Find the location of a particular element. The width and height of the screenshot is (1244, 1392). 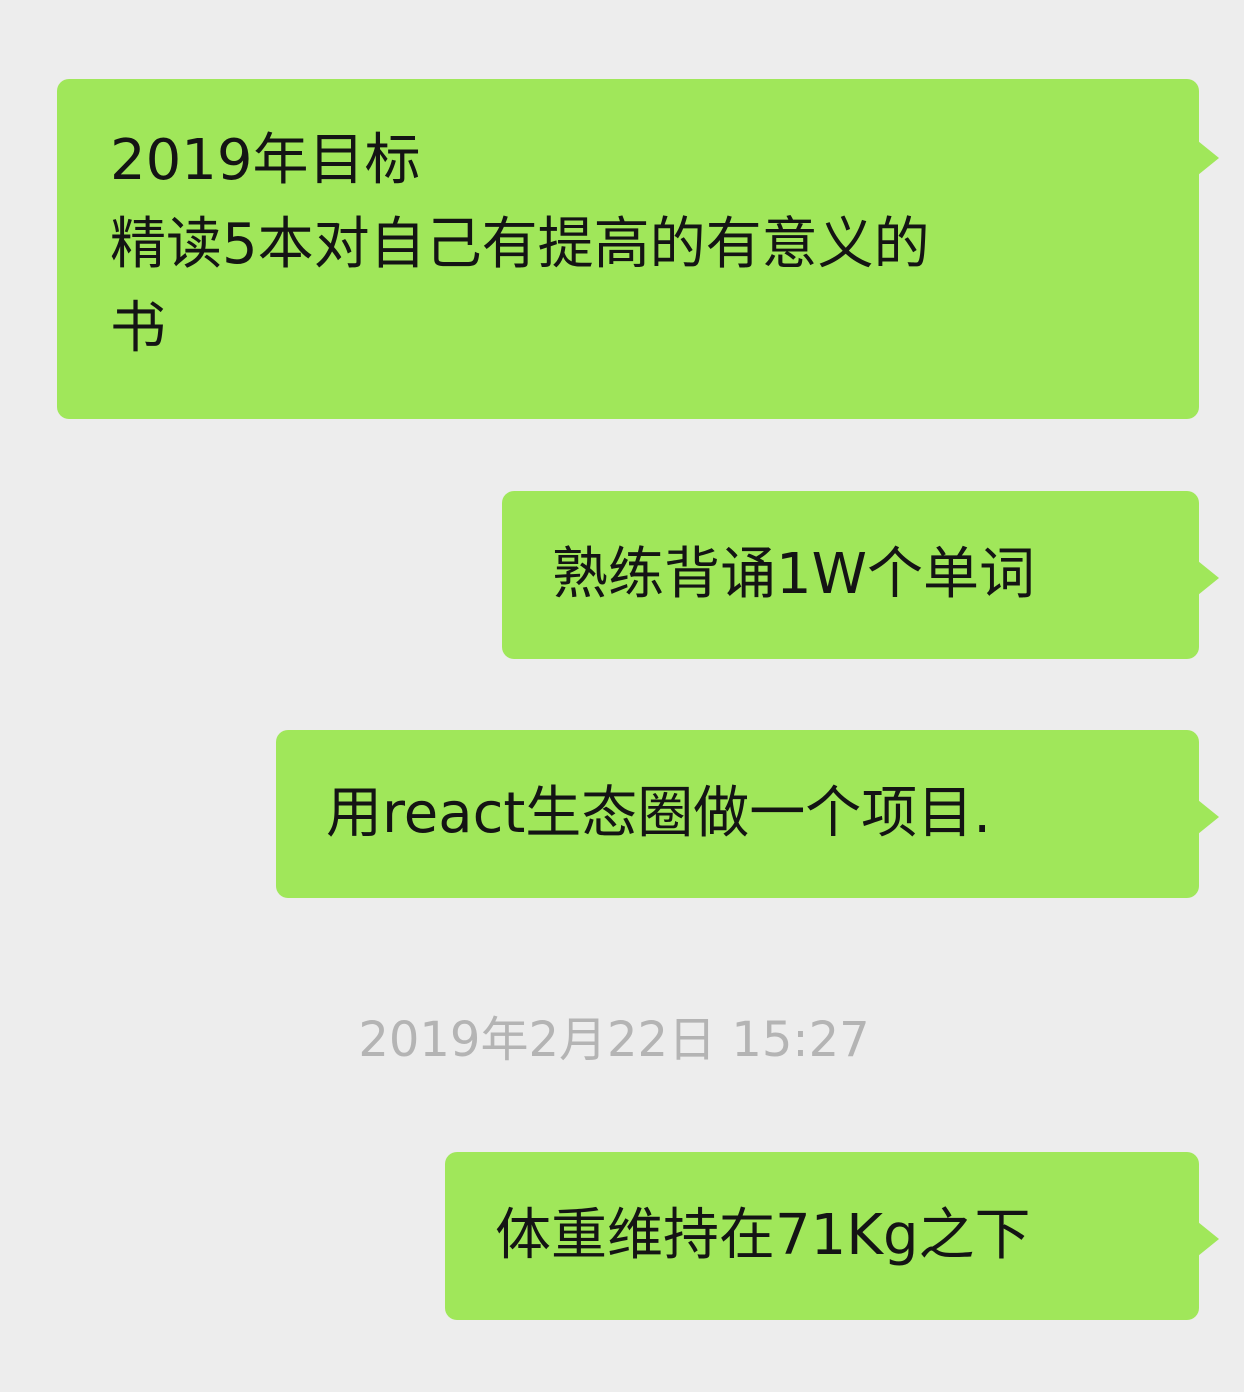

message-text: 体重维持在71Kg之下 is located at coordinates (763, 1235).